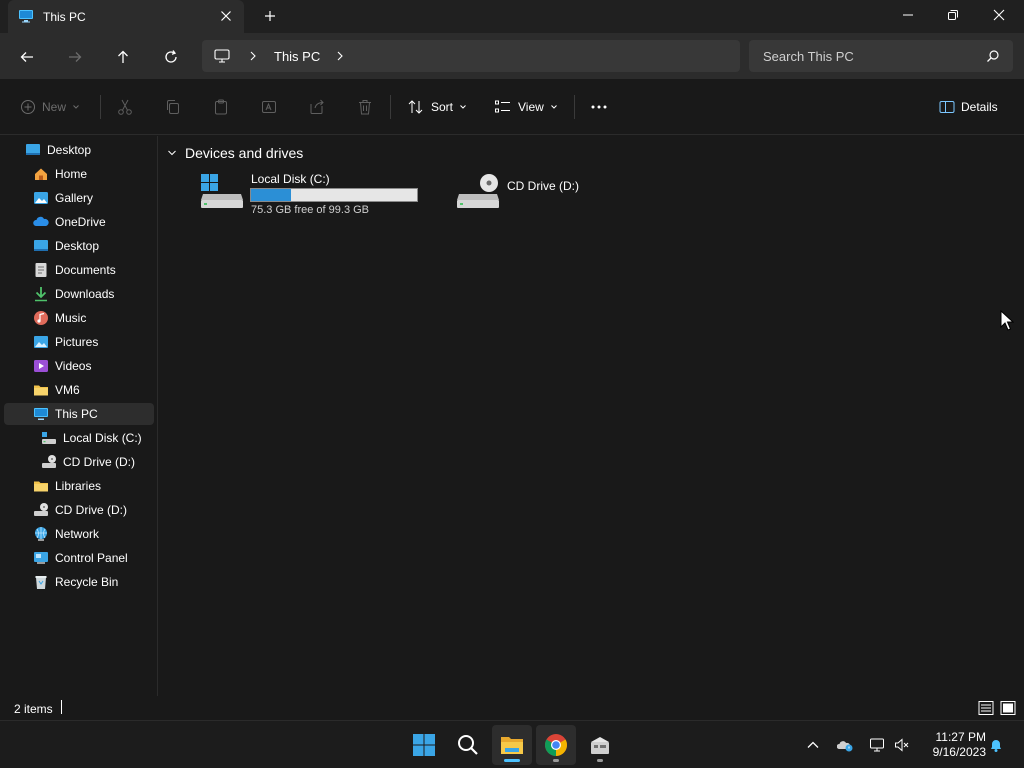 The width and height of the screenshot is (1024, 768). Describe the element at coordinates (174, 108) in the screenshot. I see `copy-icon` at that location.